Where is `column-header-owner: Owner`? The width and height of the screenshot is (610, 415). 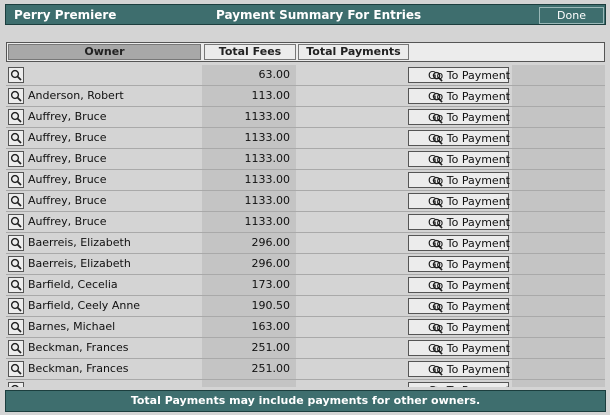
column-header-owner: Owner is located at coordinates (104, 52).